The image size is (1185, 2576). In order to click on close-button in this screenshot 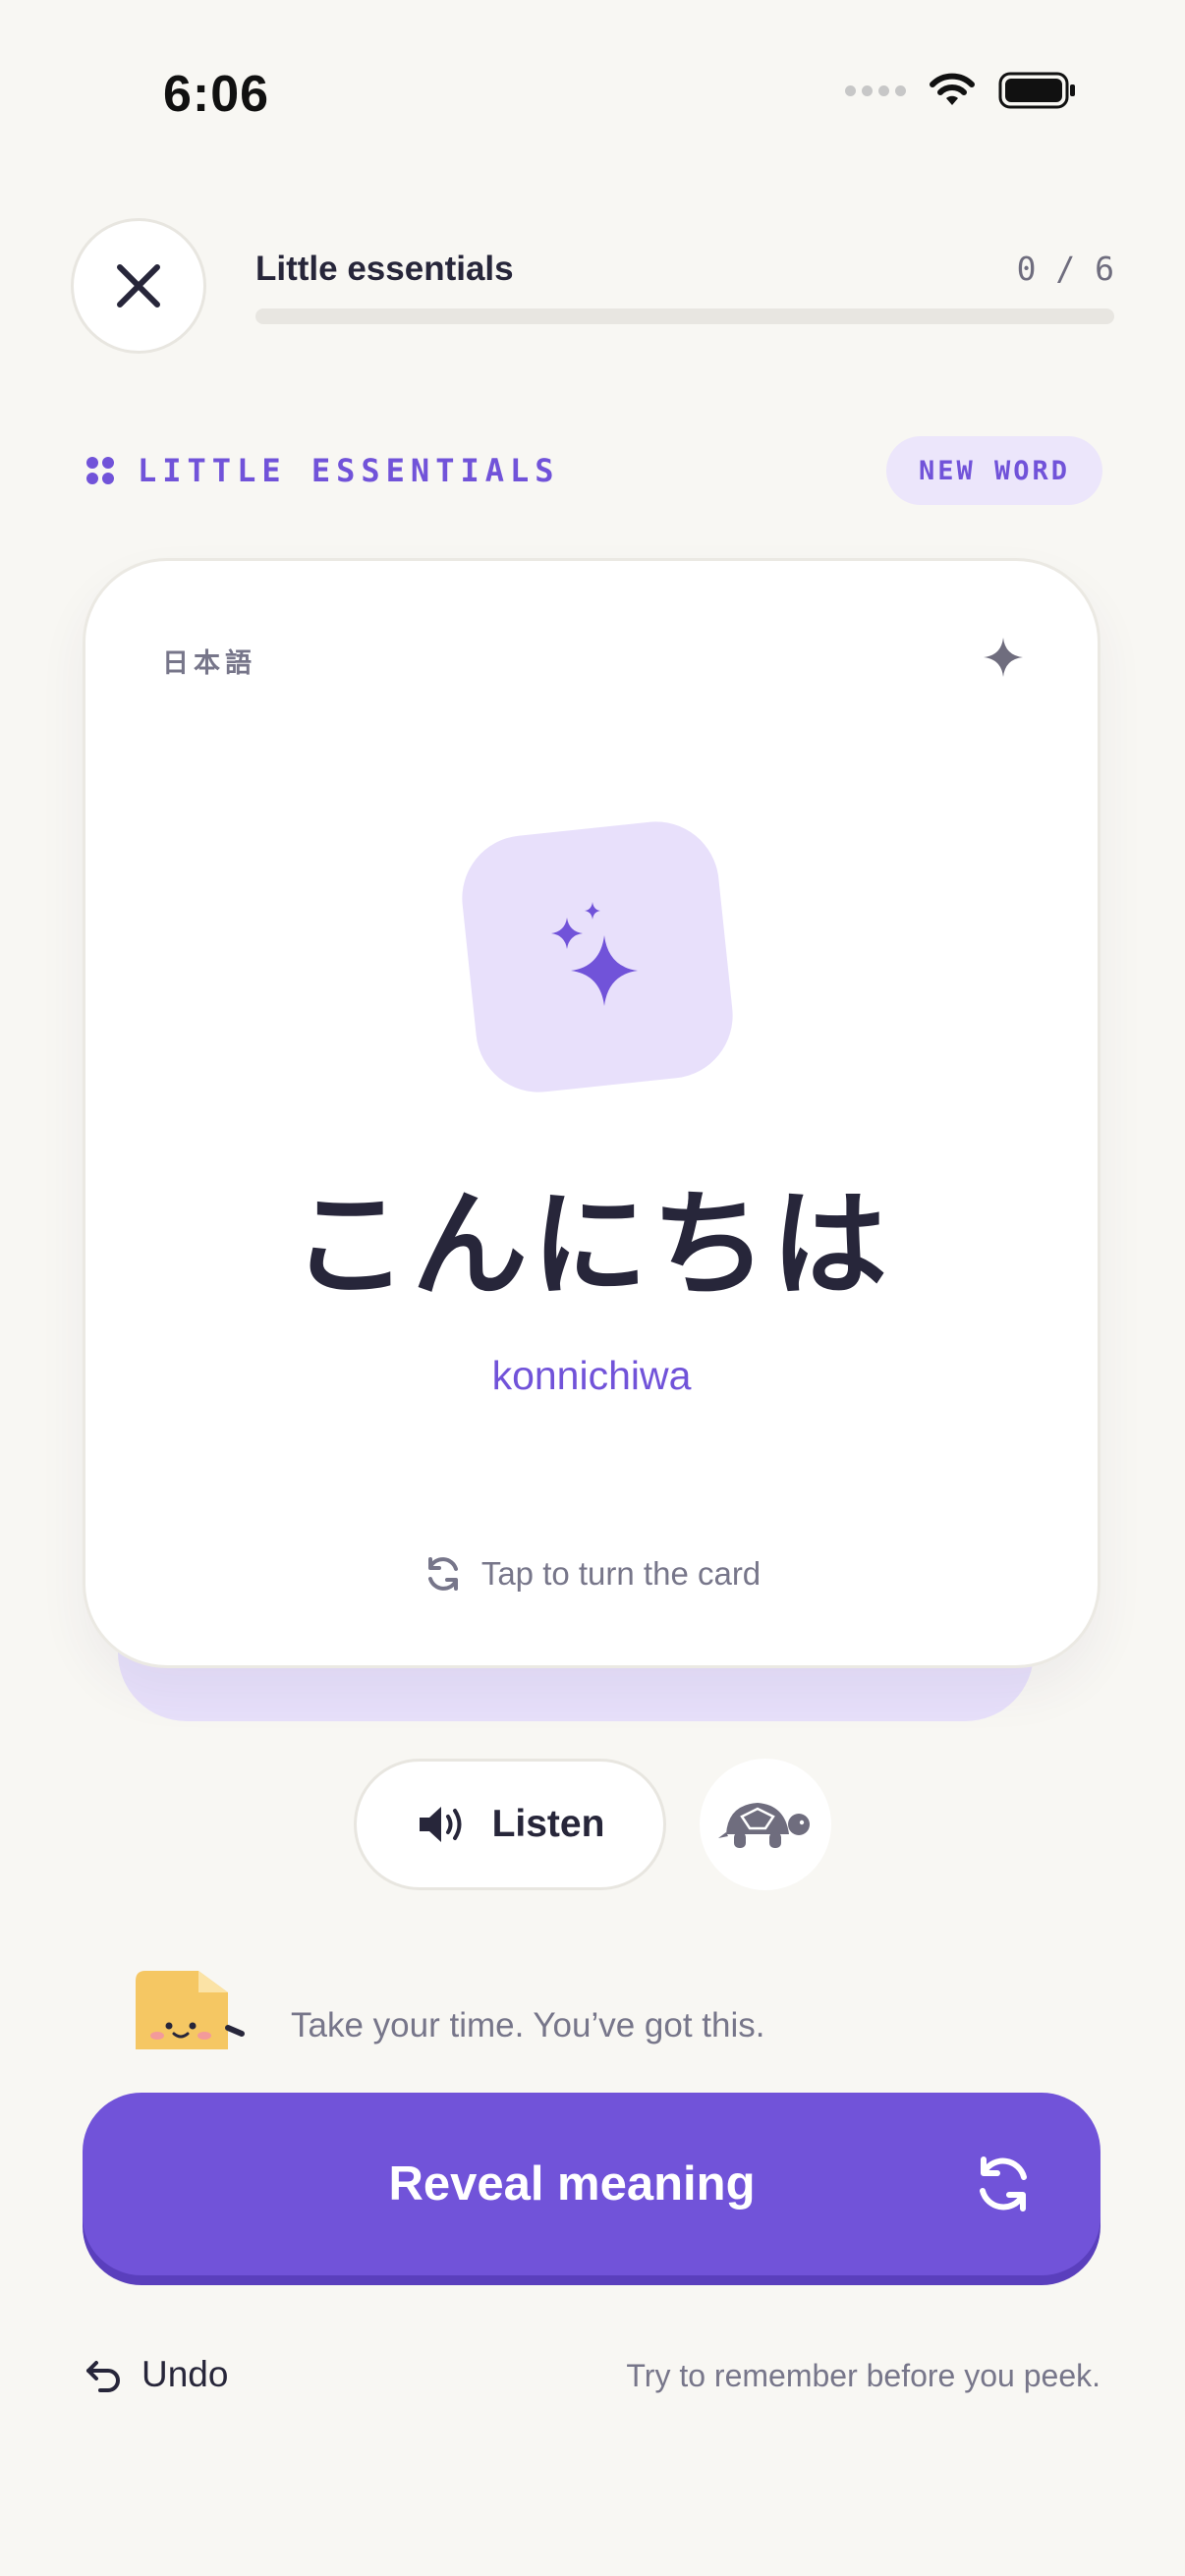, I will do `click(138, 286)`.